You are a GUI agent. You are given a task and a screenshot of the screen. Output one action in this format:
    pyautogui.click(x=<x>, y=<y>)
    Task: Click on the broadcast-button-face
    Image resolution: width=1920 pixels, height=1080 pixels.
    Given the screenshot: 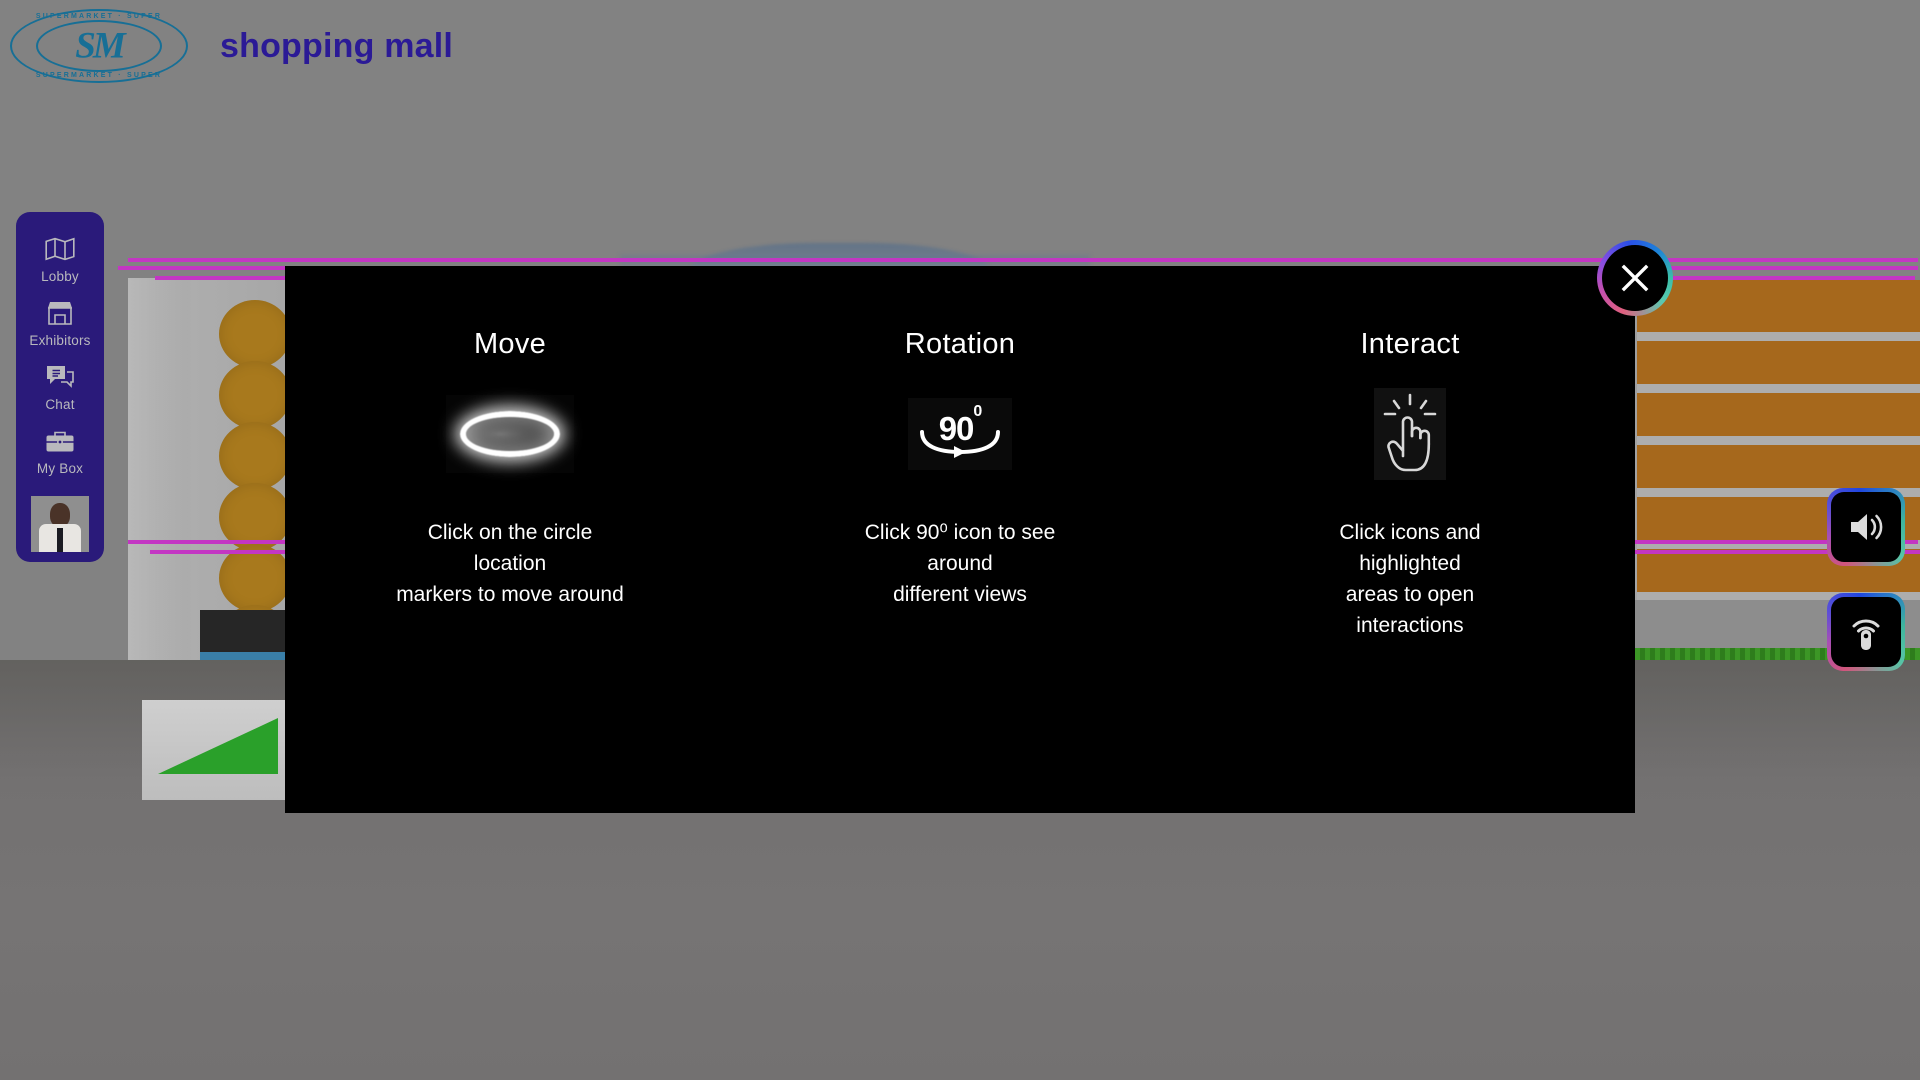 What is the action you would take?
    pyautogui.click(x=1866, y=632)
    